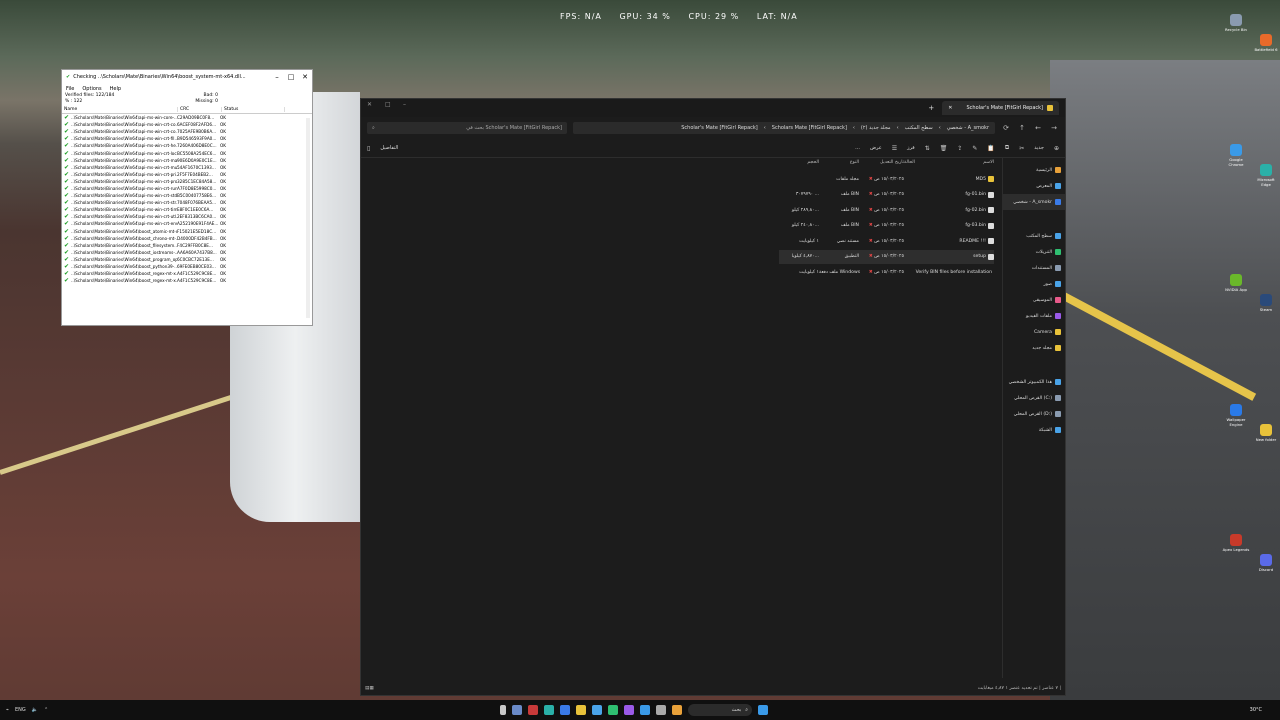 This screenshot has height=720, width=1280. What do you see at coordinates (1000, 108) in the screenshot?
I see `tab-current-folder: ✕ Scholar's Mate [FitGirl Repack]` at bounding box center [1000, 108].